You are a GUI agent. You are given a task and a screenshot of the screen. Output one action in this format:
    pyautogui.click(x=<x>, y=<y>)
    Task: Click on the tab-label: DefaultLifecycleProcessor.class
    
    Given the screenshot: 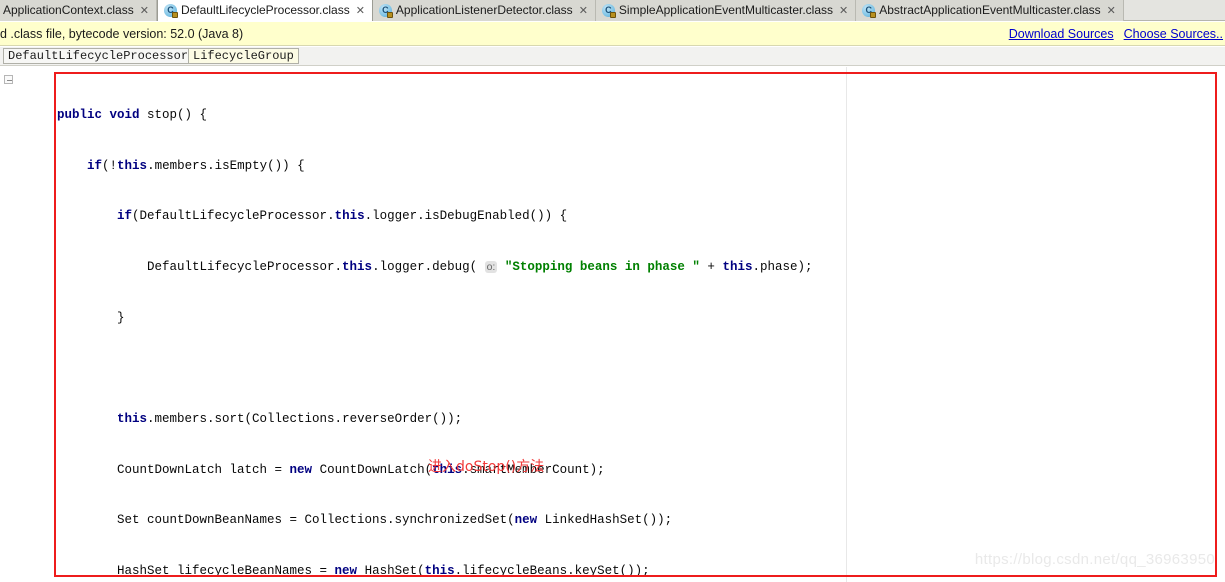 What is the action you would take?
    pyautogui.click(x=265, y=10)
    